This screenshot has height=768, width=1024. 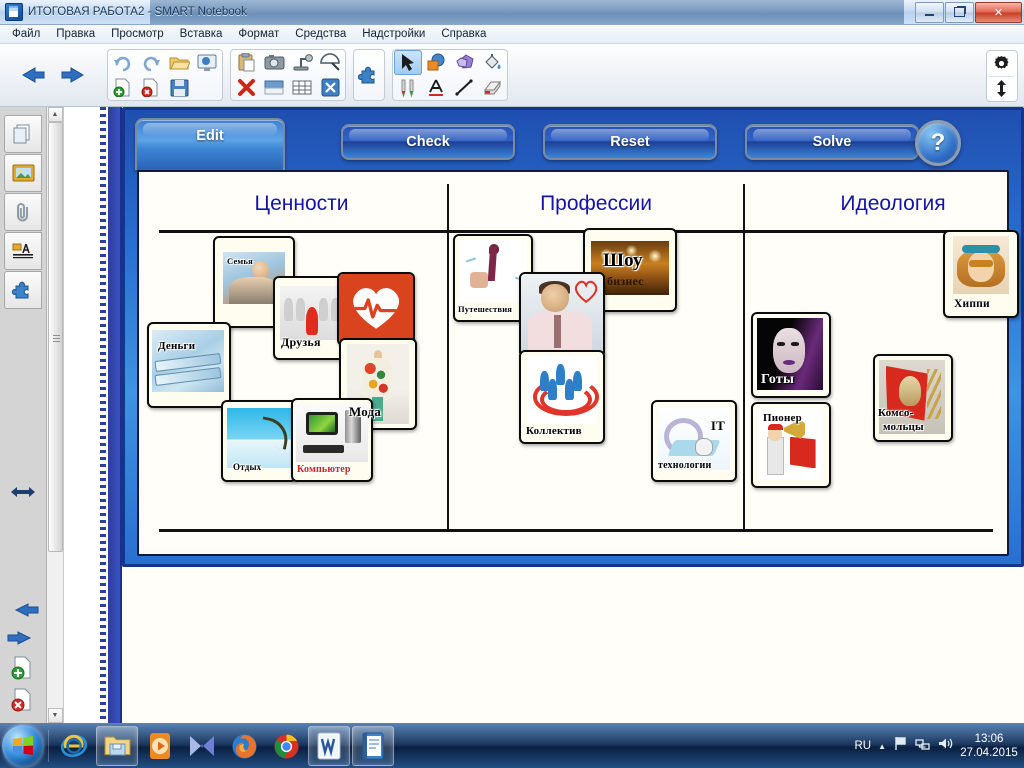 I want to click on taskbar-smart-notebook, so click(x=373, y=746).